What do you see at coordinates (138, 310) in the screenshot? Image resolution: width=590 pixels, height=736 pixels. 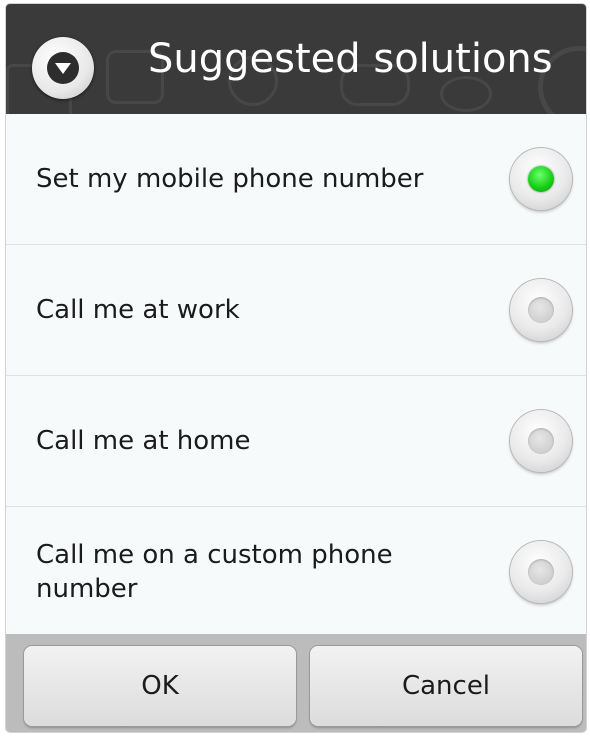 I see `option-label: Call me at work` at bounding box center [138, 310].